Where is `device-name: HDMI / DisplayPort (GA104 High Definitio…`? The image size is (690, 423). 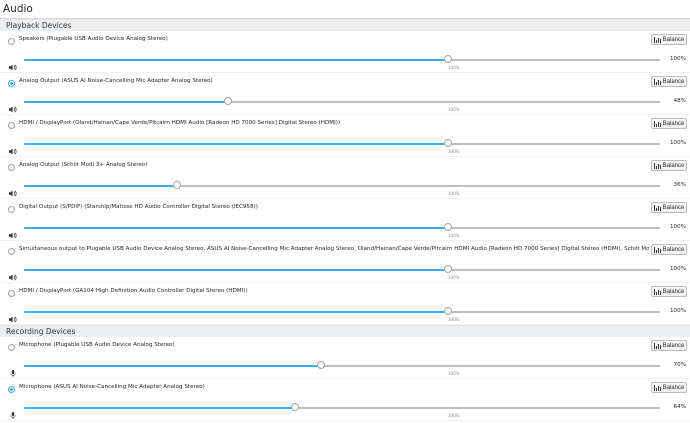 device-name: HDMI / DisplayPort (GA104 High Definitio… is located at coordinates (133, 291).